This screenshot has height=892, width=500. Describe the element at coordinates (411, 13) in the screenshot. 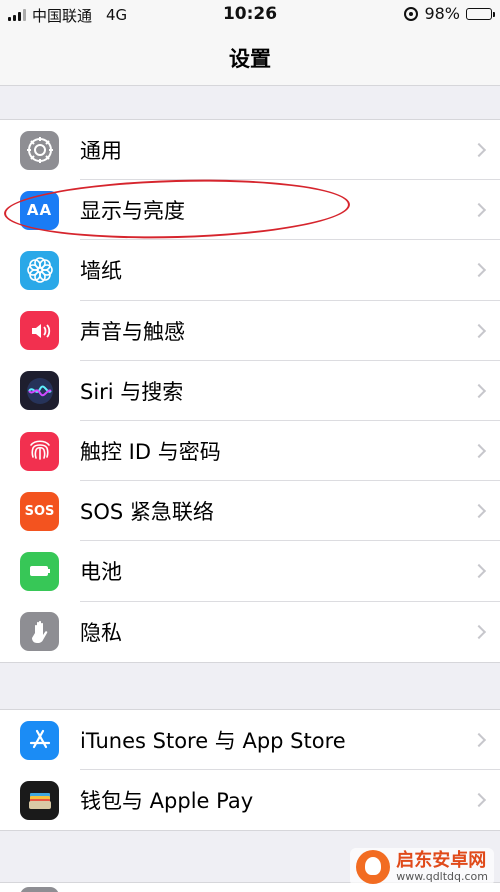

I see `rotation-lock-icon` at that location.